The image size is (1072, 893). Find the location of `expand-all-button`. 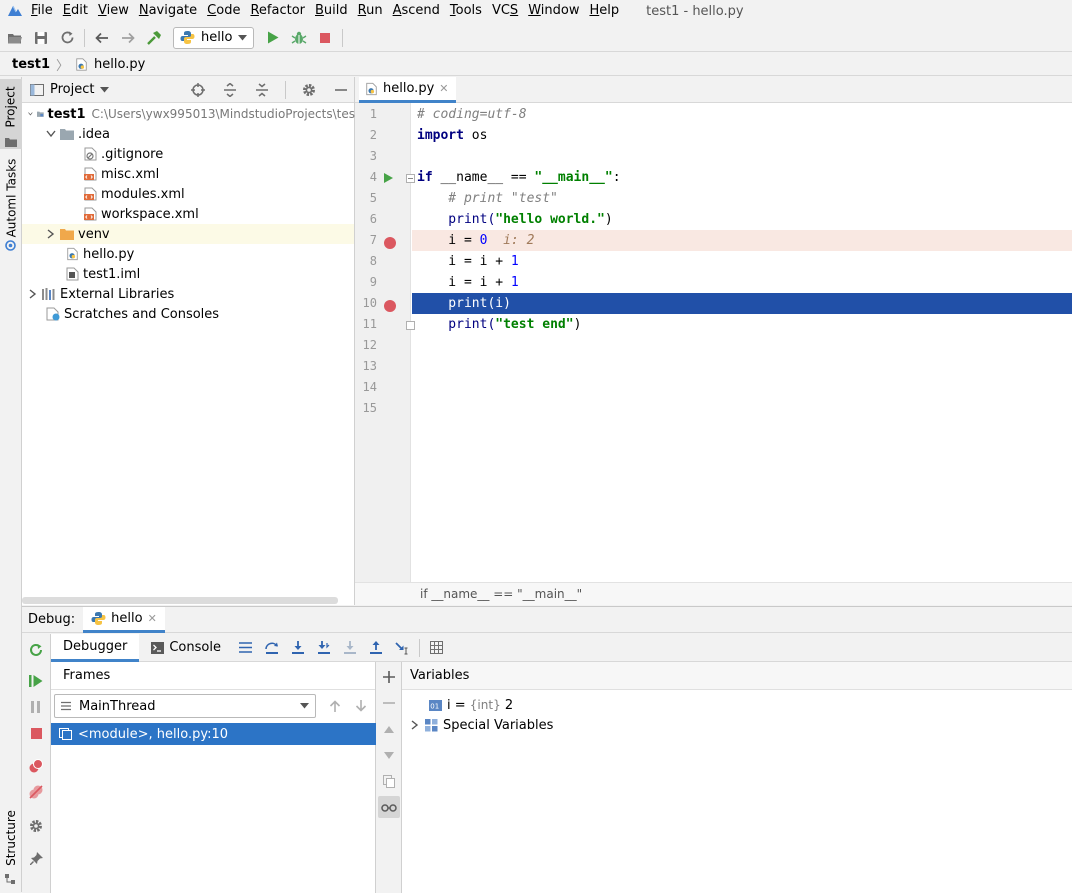

expand-all-button is located at coordinates (230, 90).